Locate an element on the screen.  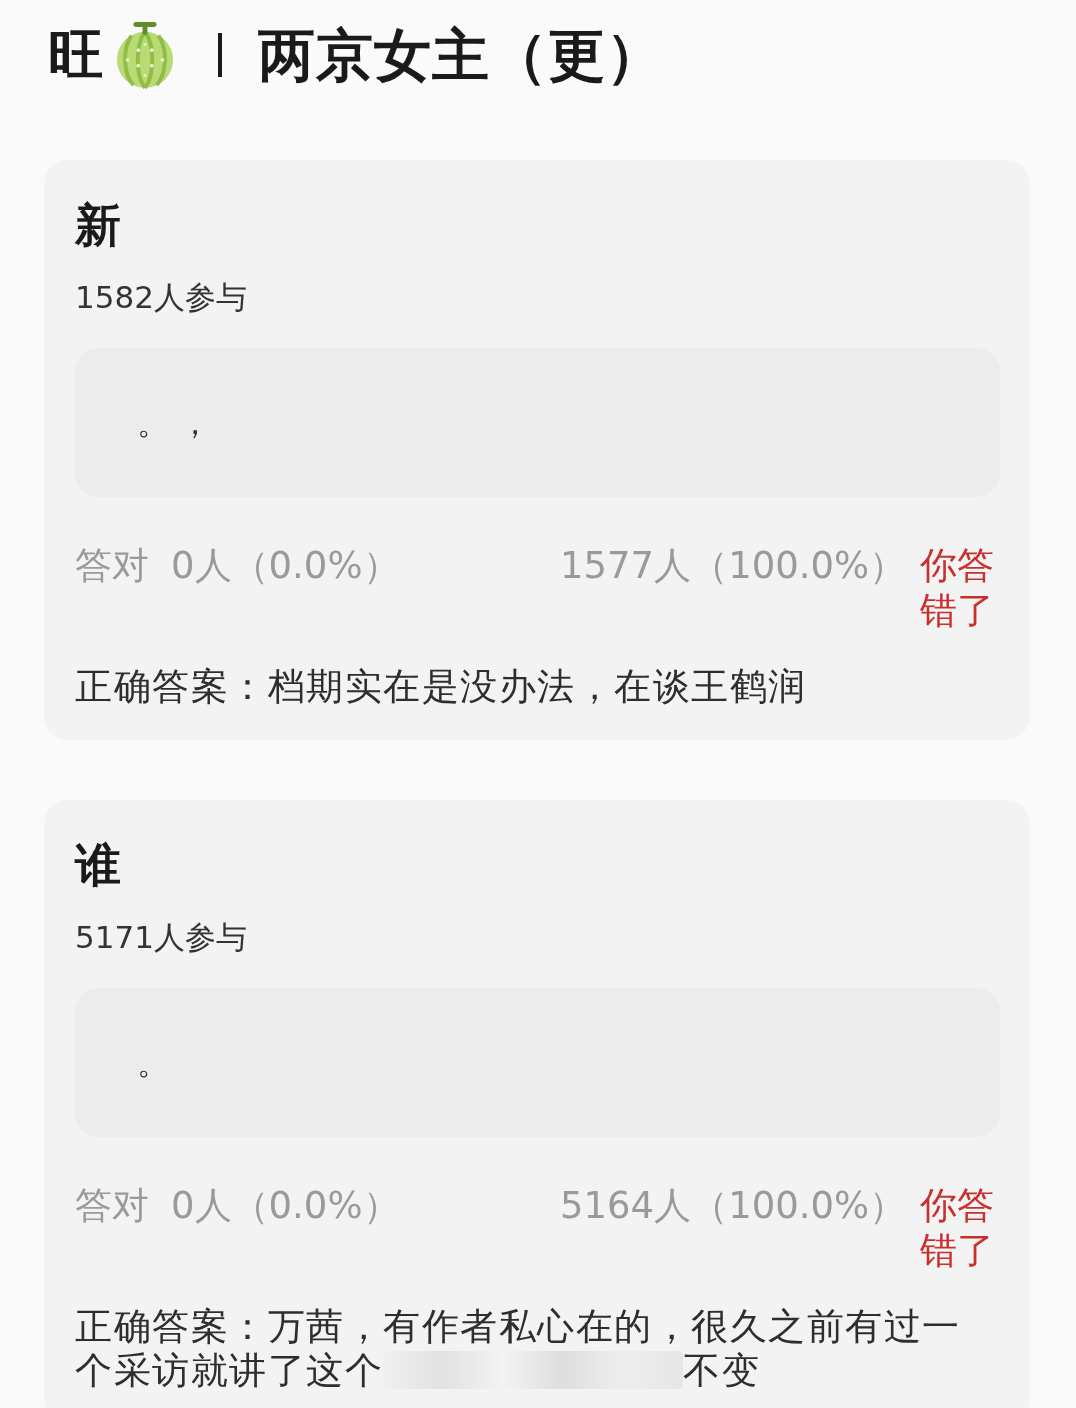
question-title: 新 is located at coordinates (98, 225).